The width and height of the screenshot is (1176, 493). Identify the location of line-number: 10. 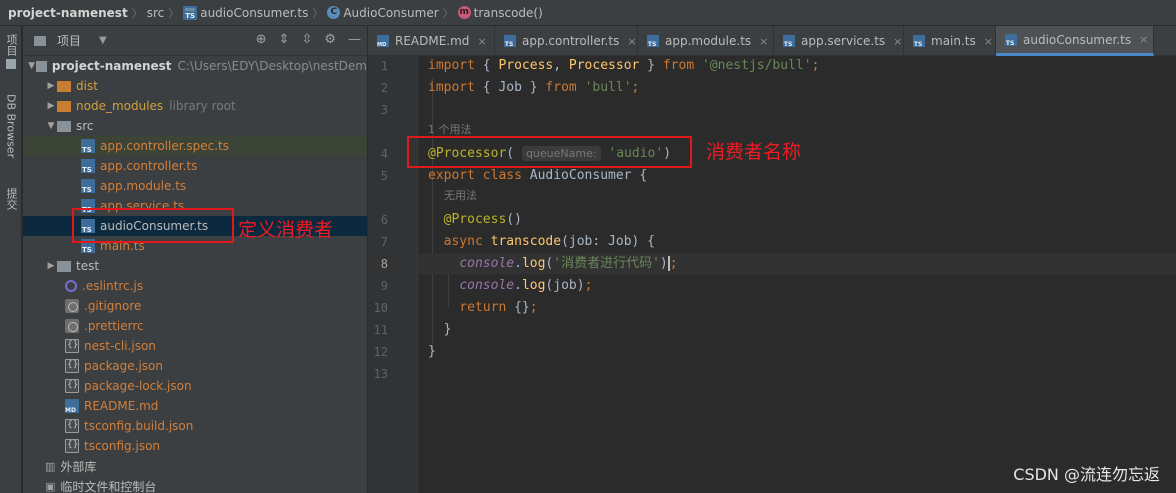
(380, 308).